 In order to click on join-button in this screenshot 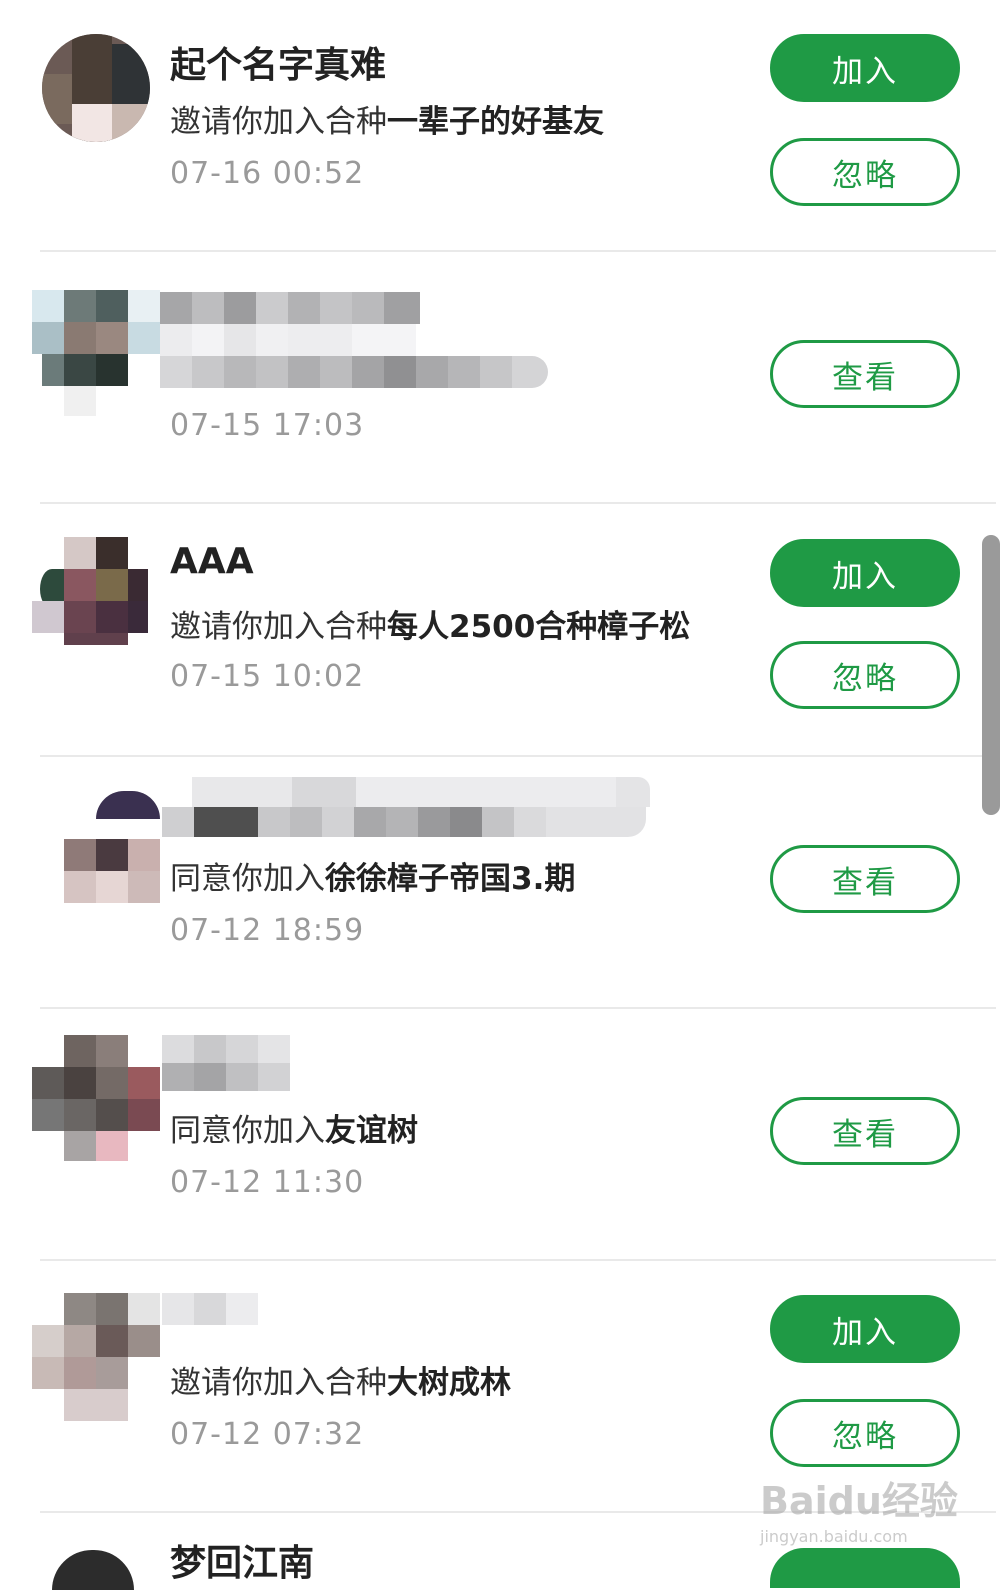, I will do `click(865, 1568)`.